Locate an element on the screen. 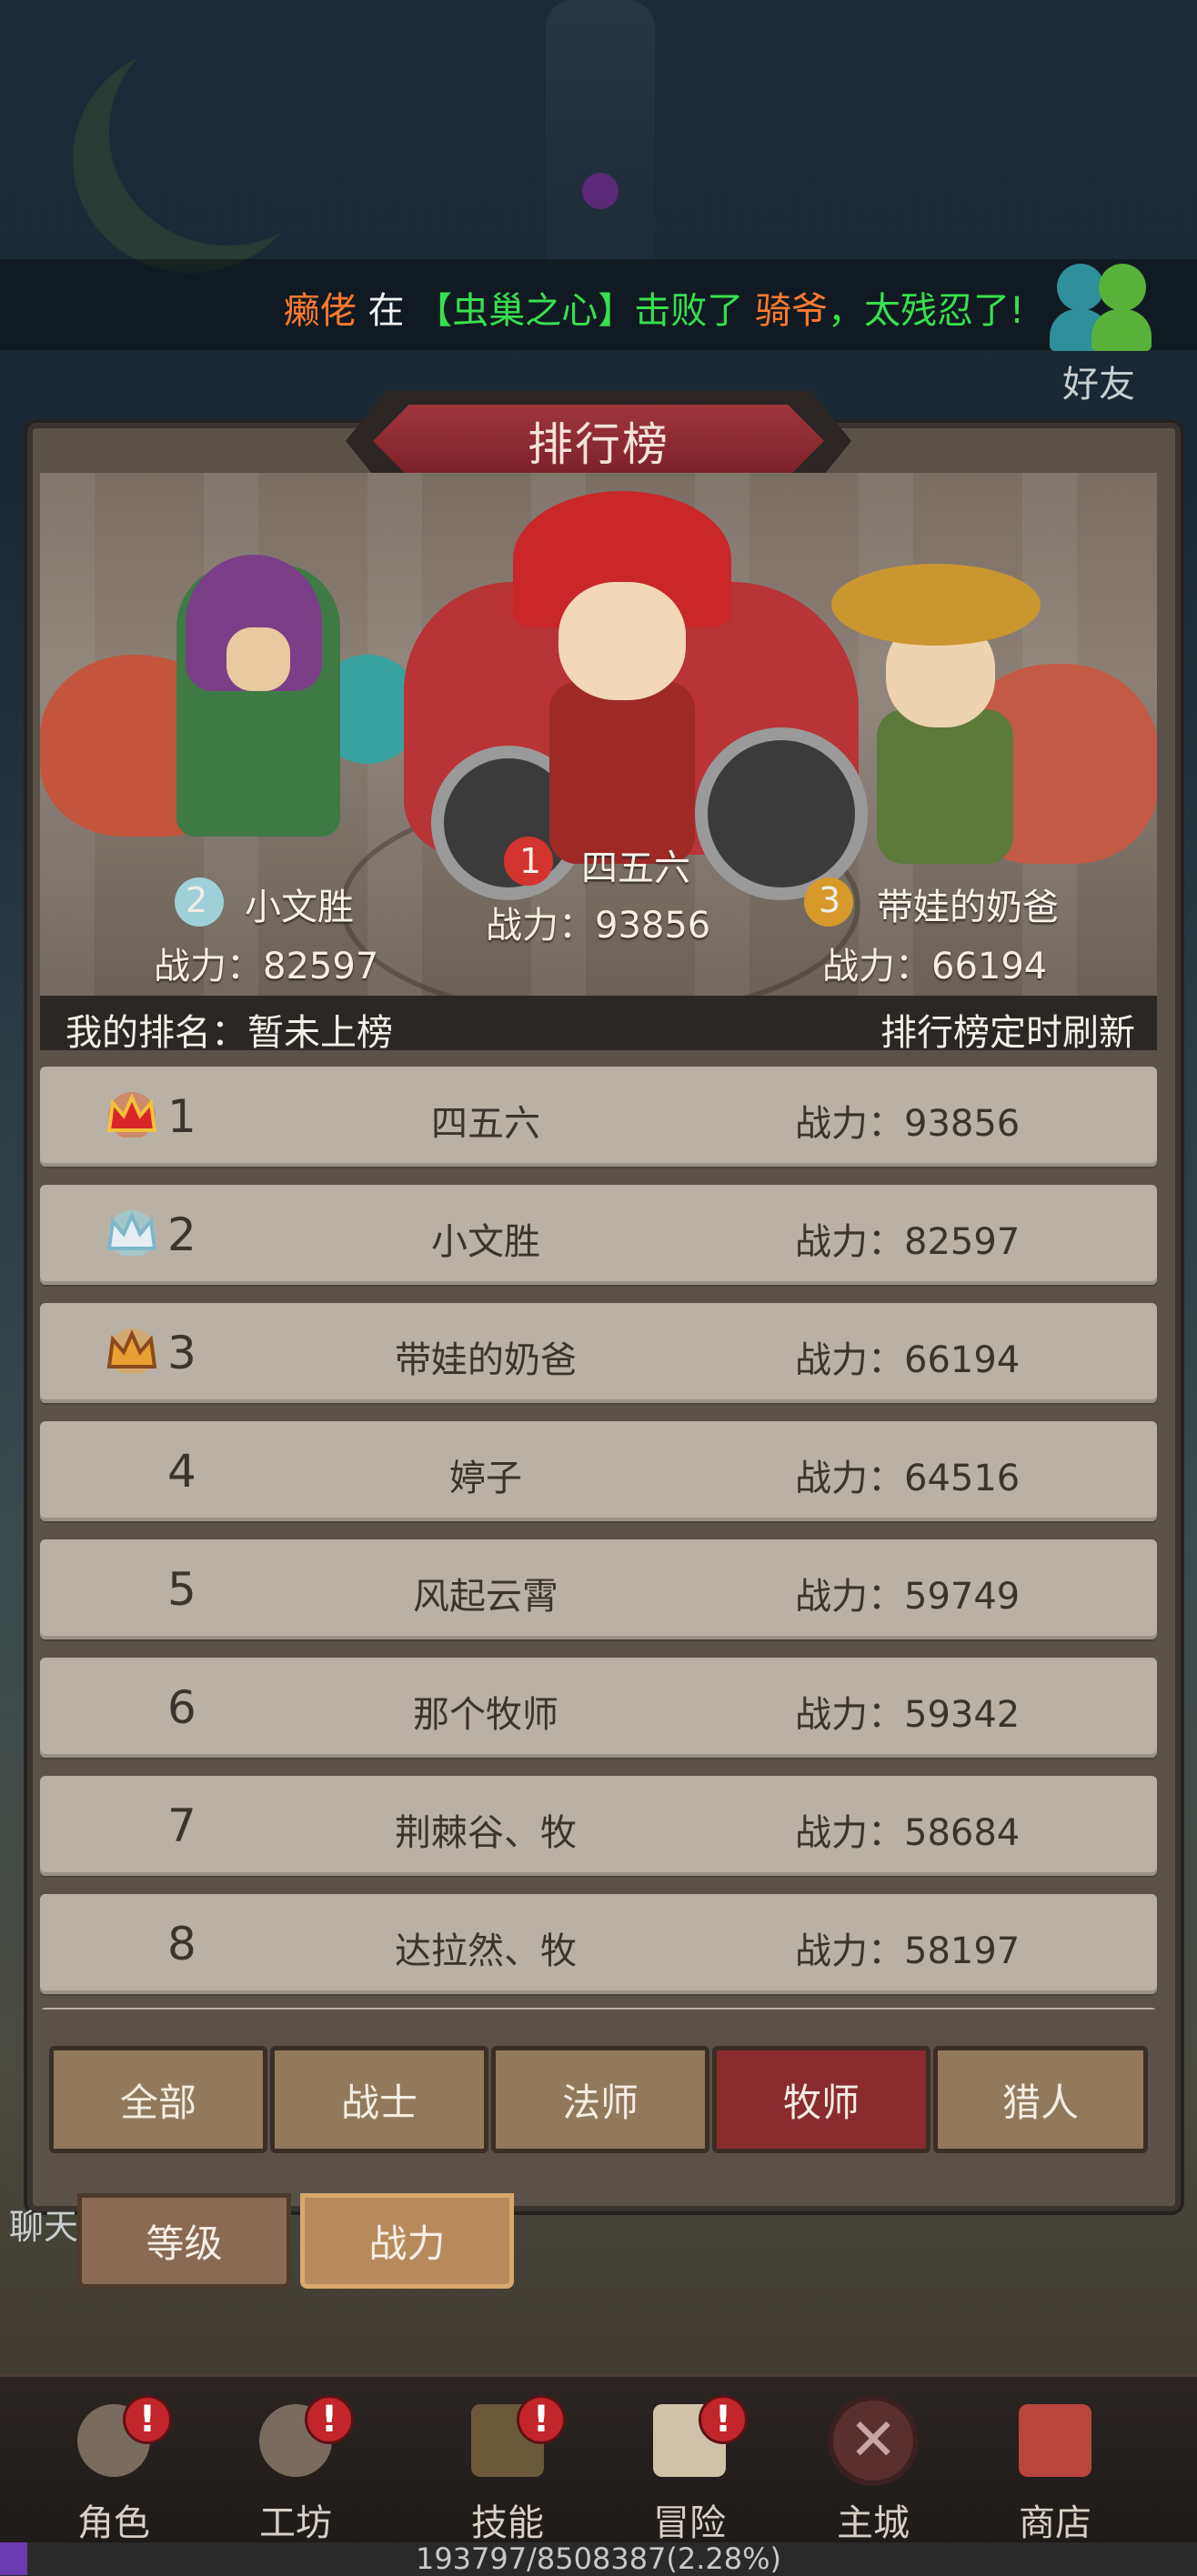 This screenshot has height=2576, width=1197. nav-label: 技能 is located at coordinates (507, 2523).